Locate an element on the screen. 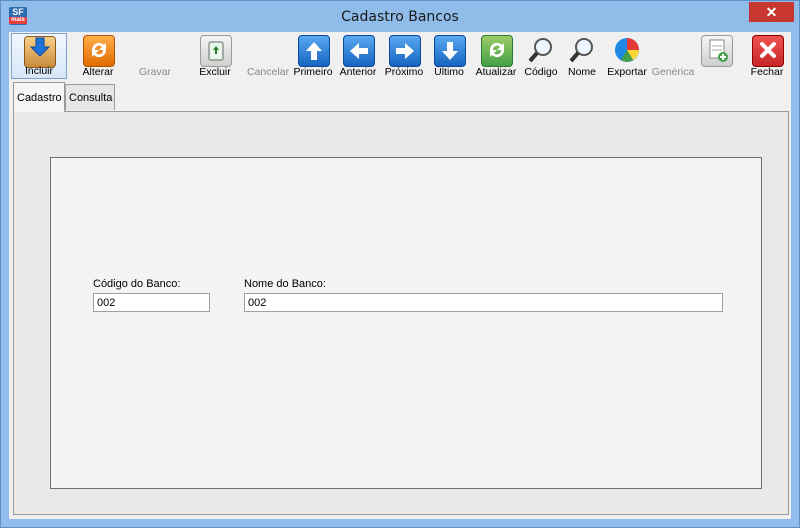  exportar-button: Exportar is located at coordinates (627, 56).